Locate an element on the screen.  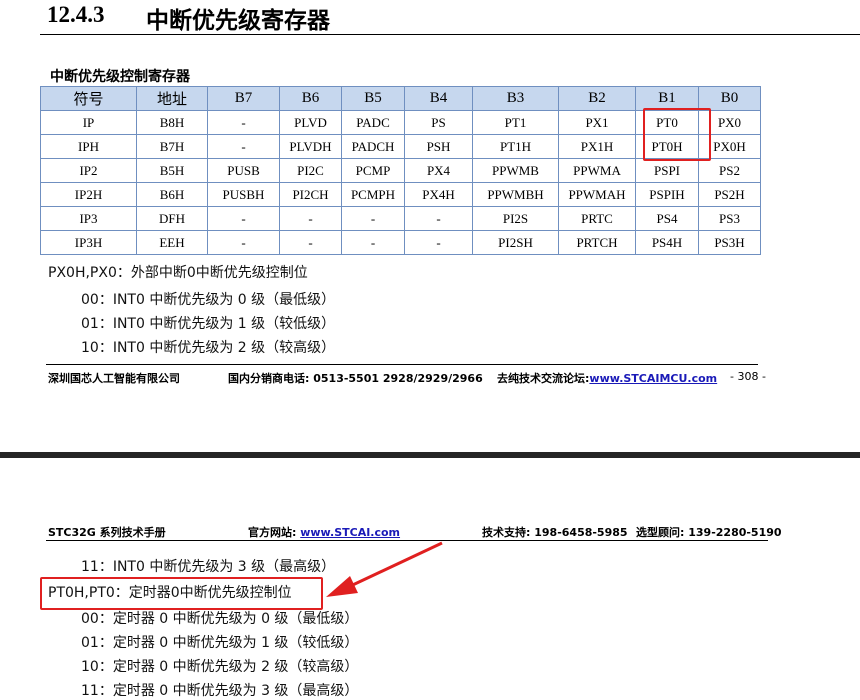
annotation-arrow is located at coordinates (384, 569).